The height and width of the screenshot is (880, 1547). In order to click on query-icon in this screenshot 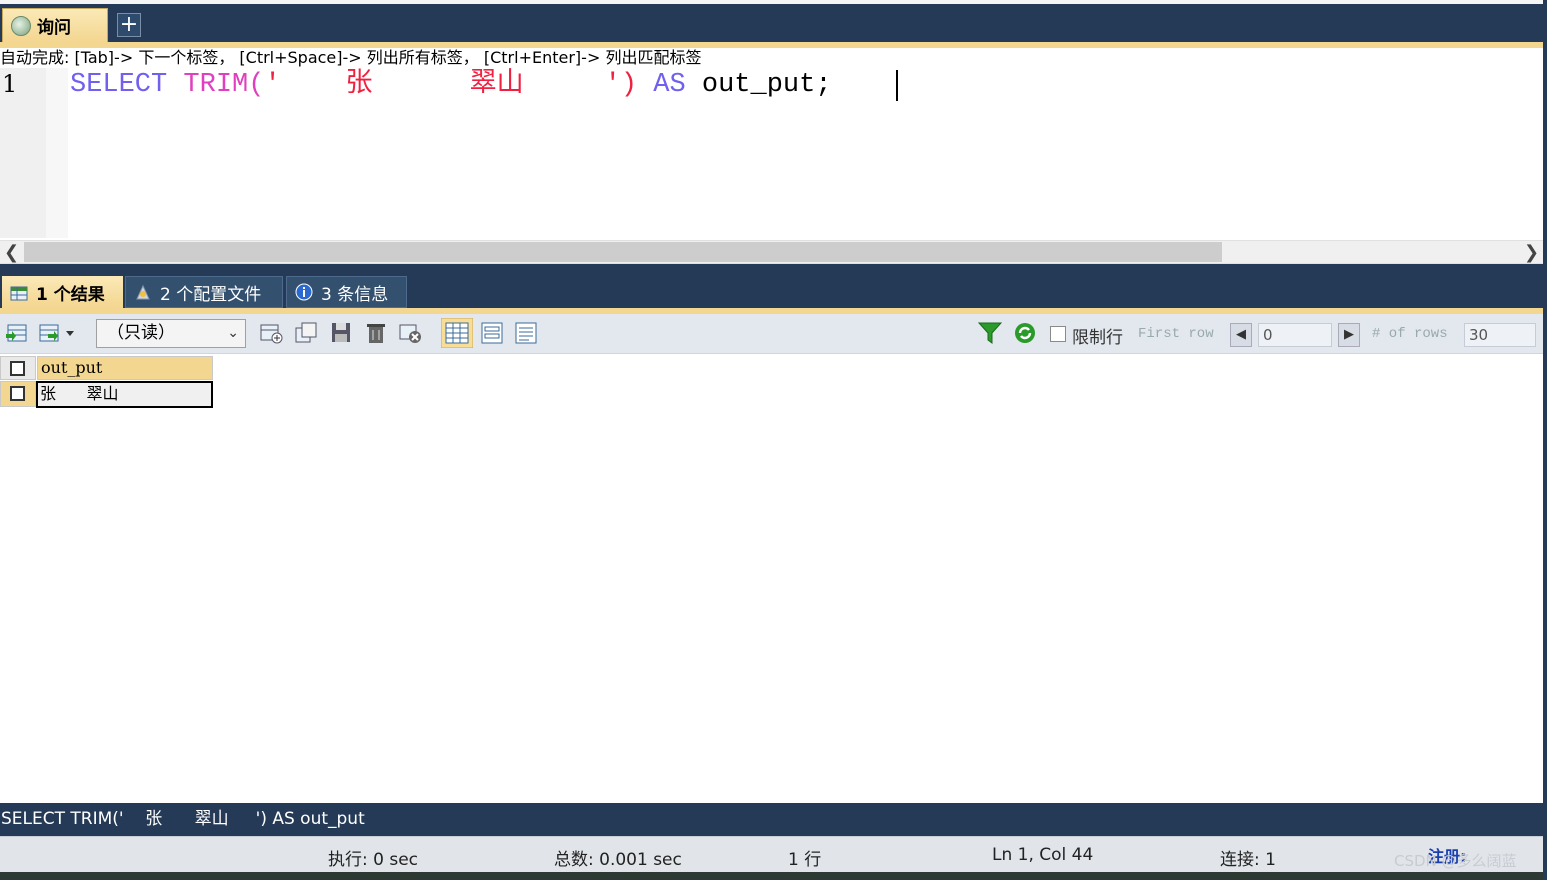, I will do `click(21, 25)`.